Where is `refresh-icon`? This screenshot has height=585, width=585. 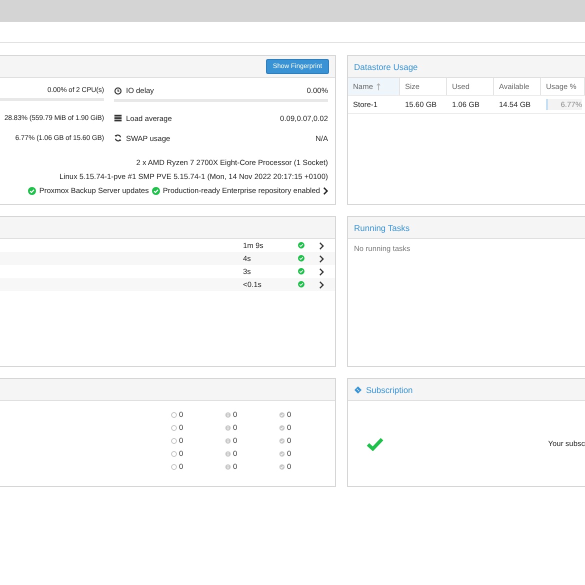 refresh-icon is located at coordinates (118, 138).